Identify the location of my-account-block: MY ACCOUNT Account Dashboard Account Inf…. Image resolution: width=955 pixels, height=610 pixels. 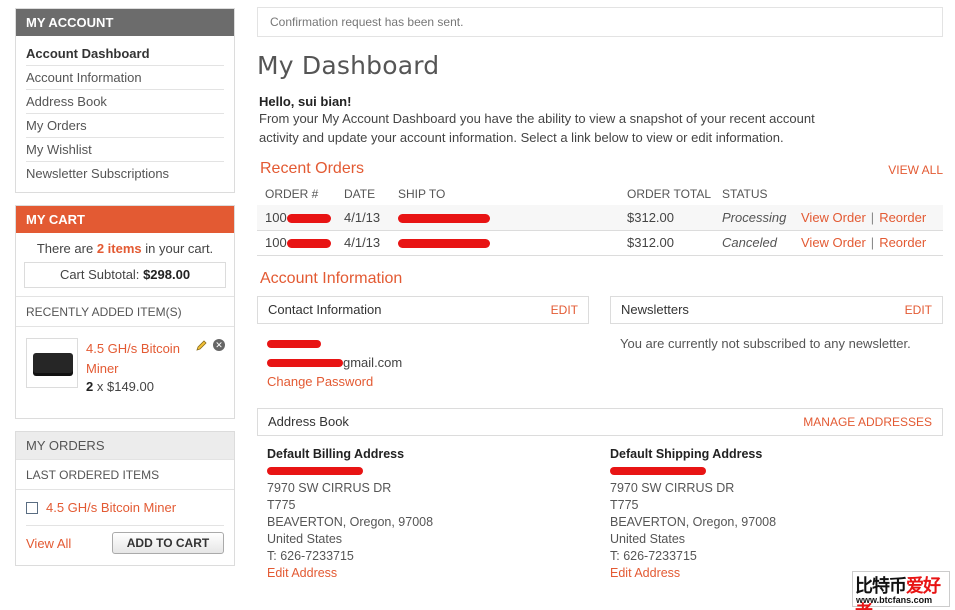
(125, 100).